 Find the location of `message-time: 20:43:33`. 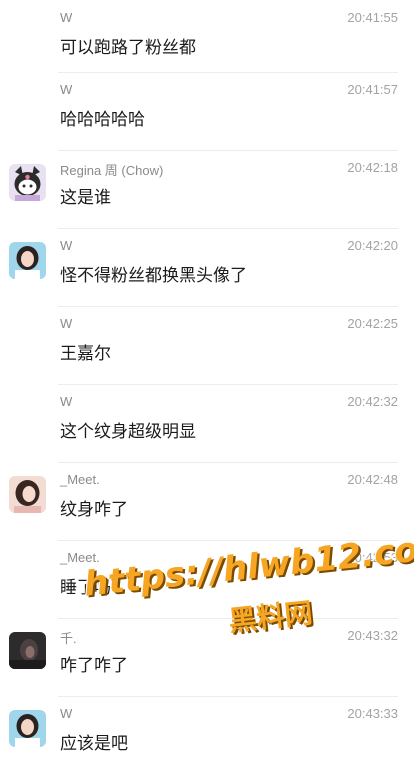

message-time: 20:43:33 is located at coordinates (372, 713).